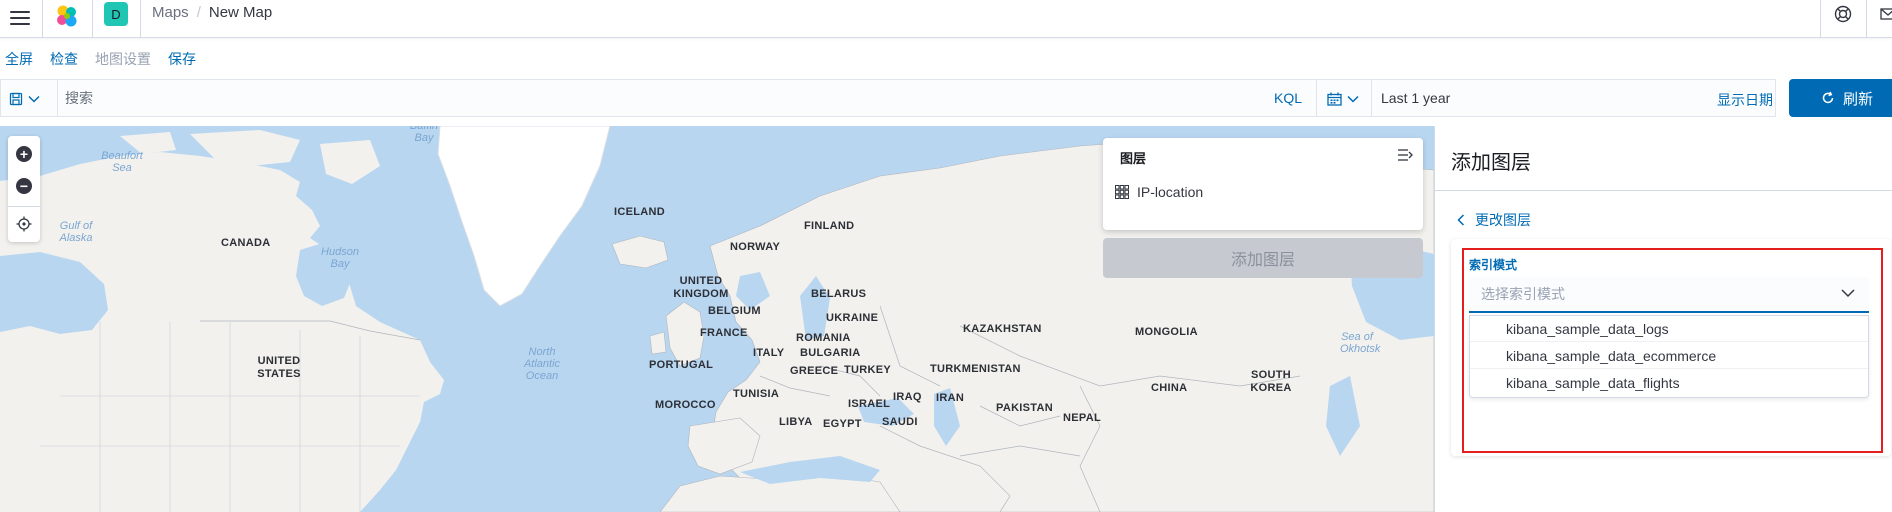  What do you see at coordinates (701, 287) in the screenshot?
I see `map-label-united-kingdom: UNITED KINGDOM` at bounding box center [701, 287].